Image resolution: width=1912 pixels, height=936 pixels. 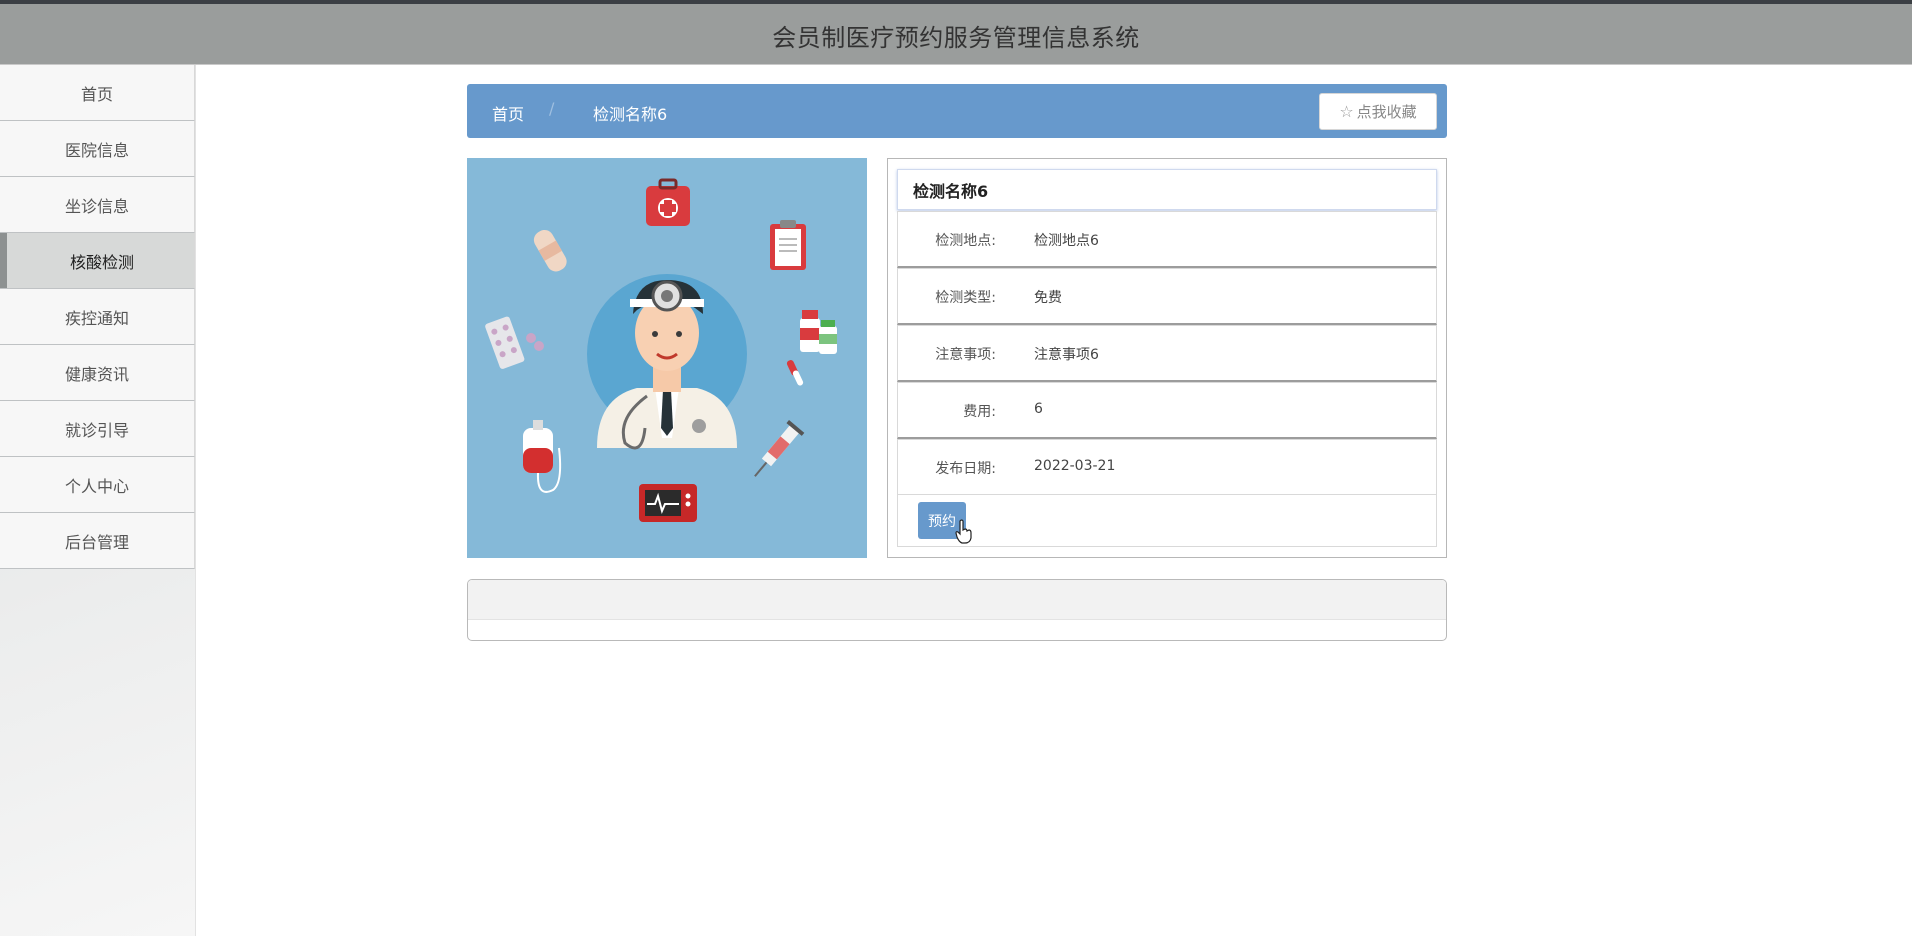 I want to click on active-marker, so click(x=3, y=260).